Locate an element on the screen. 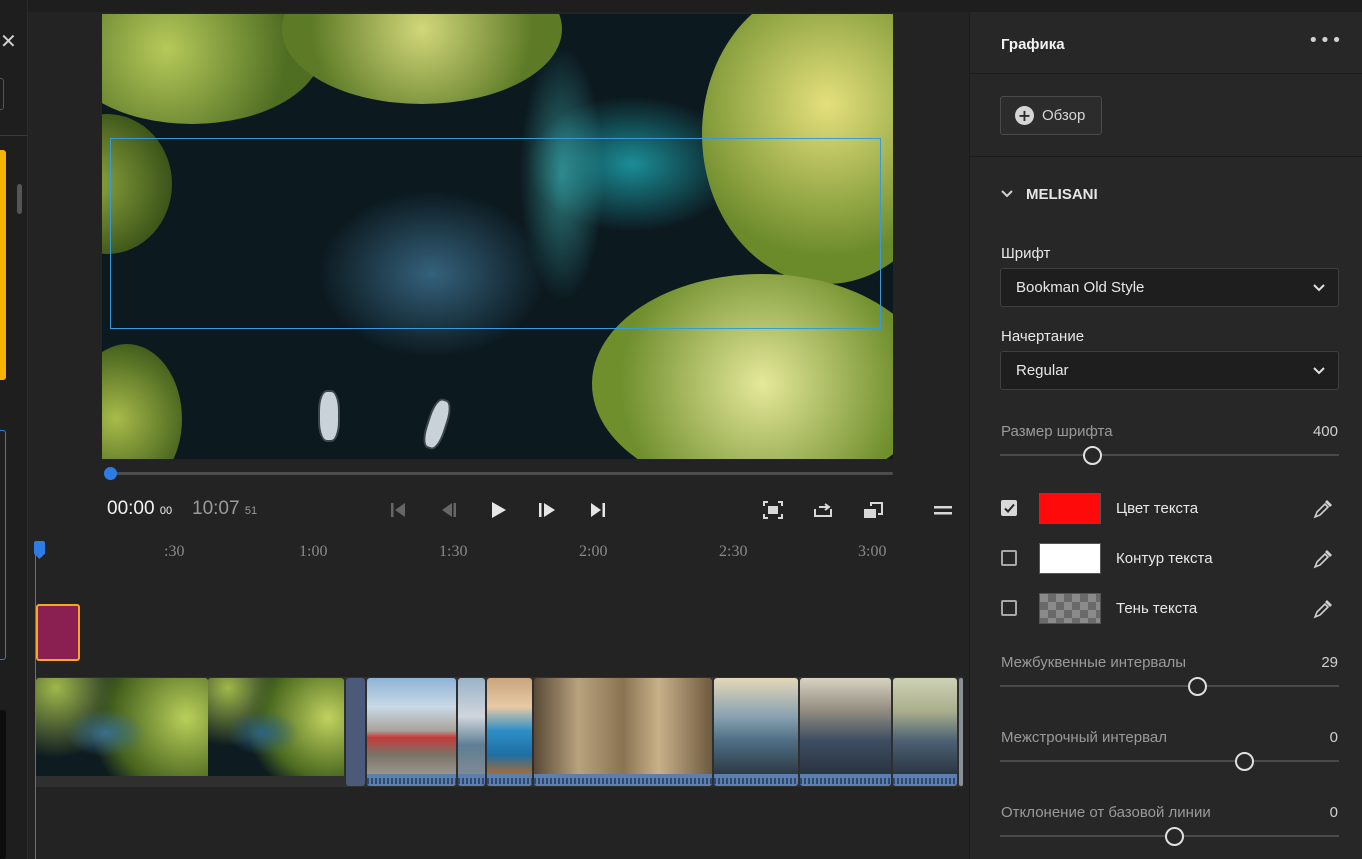 The width and height of the screenshot is (1362, 859). check-icon is located at coordinates (1009, 508).